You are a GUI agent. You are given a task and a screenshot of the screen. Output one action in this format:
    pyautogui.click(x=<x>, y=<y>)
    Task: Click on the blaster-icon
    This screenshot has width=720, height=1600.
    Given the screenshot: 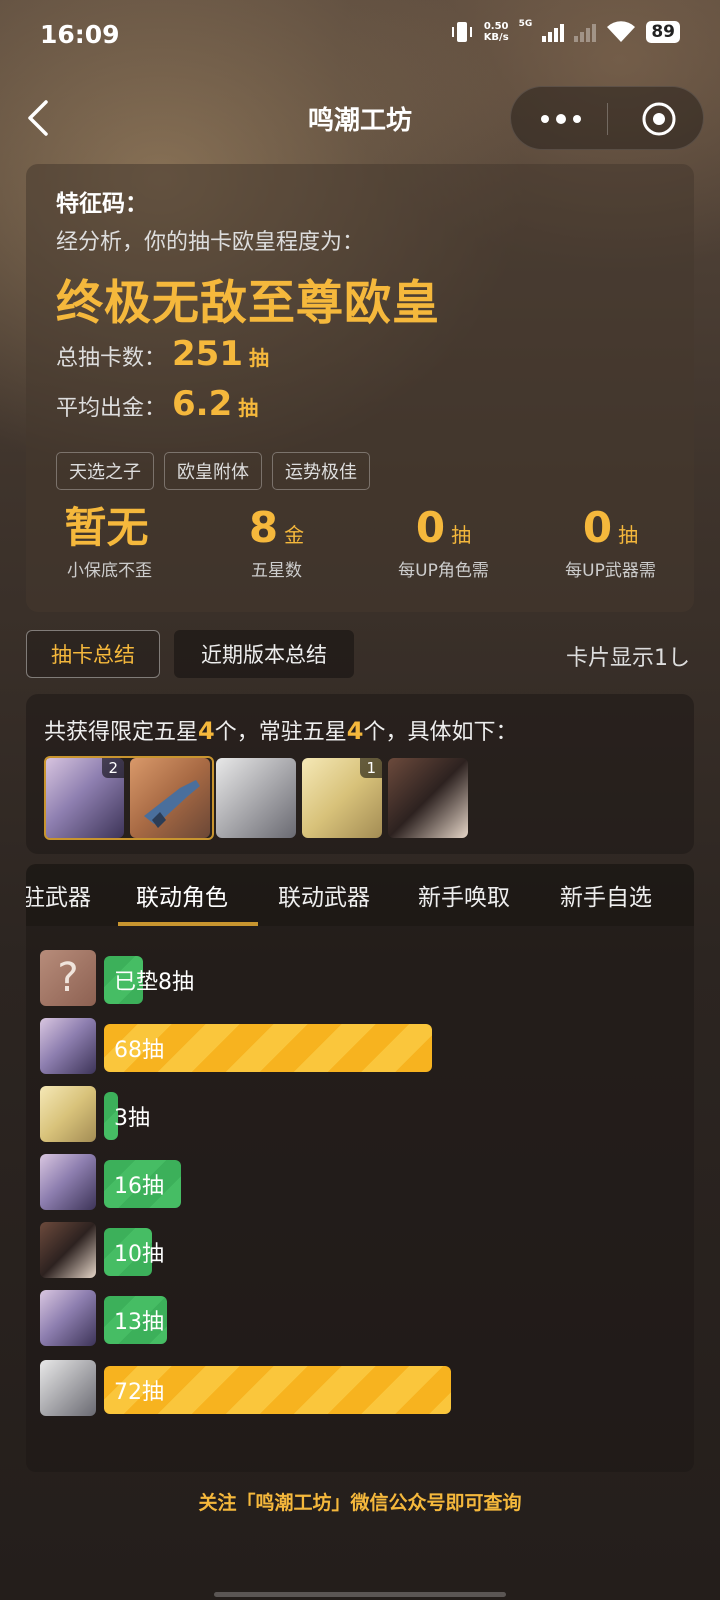 What is the action you would take?
    pyautogui.click(x=172, y=804)
    